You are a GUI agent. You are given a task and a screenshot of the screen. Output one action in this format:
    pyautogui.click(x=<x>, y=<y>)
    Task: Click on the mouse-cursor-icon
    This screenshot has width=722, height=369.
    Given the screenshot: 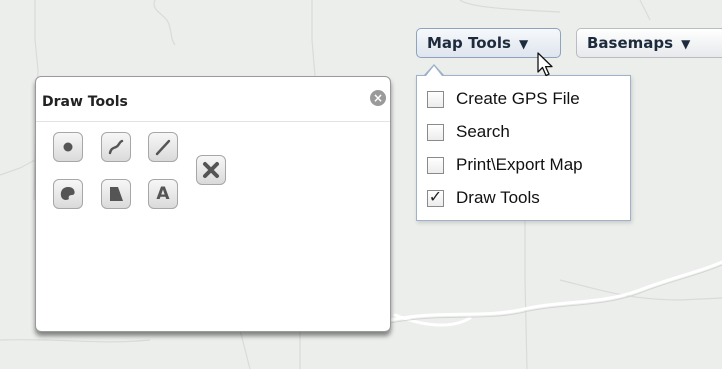 What is the action you would take?
    pyautogui.click(x=545, y=64)
    